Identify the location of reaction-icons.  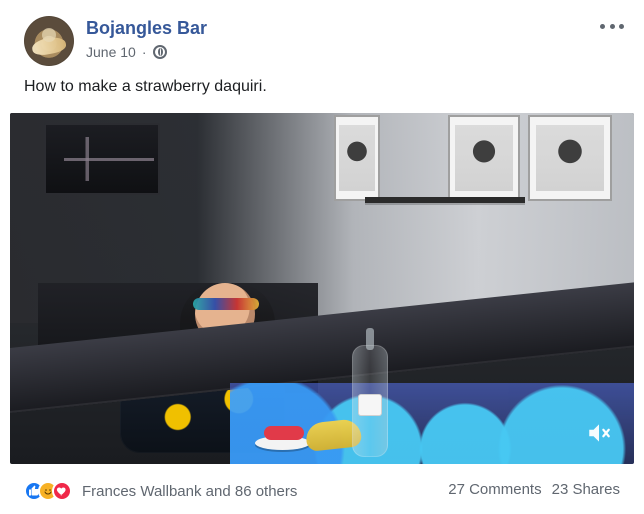
(48, 491).